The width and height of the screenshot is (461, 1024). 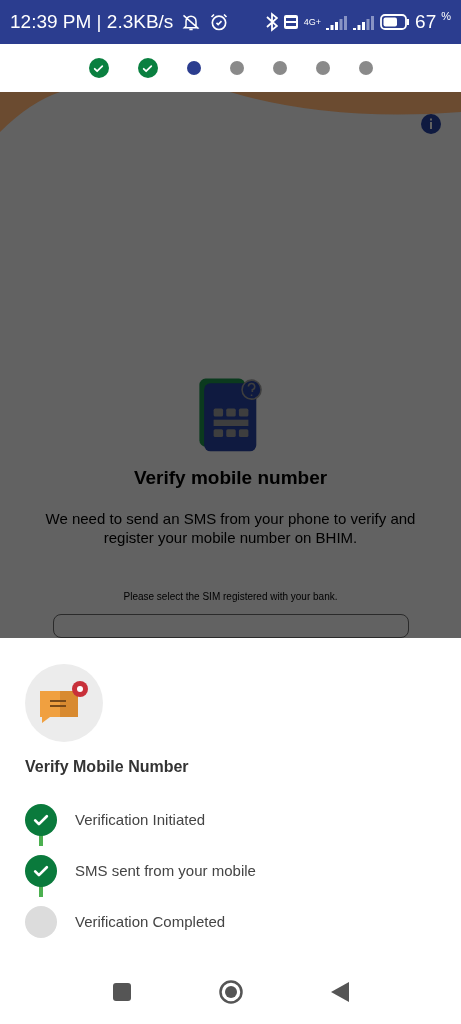 I want to click on message-icon, so click(x=64, y=703).